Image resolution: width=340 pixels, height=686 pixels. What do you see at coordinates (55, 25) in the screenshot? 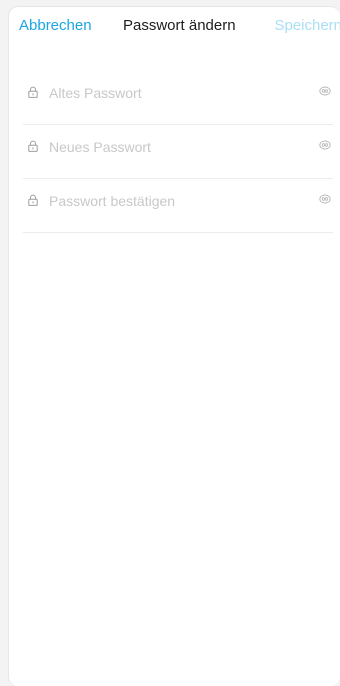
I see `cancel-button: Abbrechen` at bounding box center [55, 25].